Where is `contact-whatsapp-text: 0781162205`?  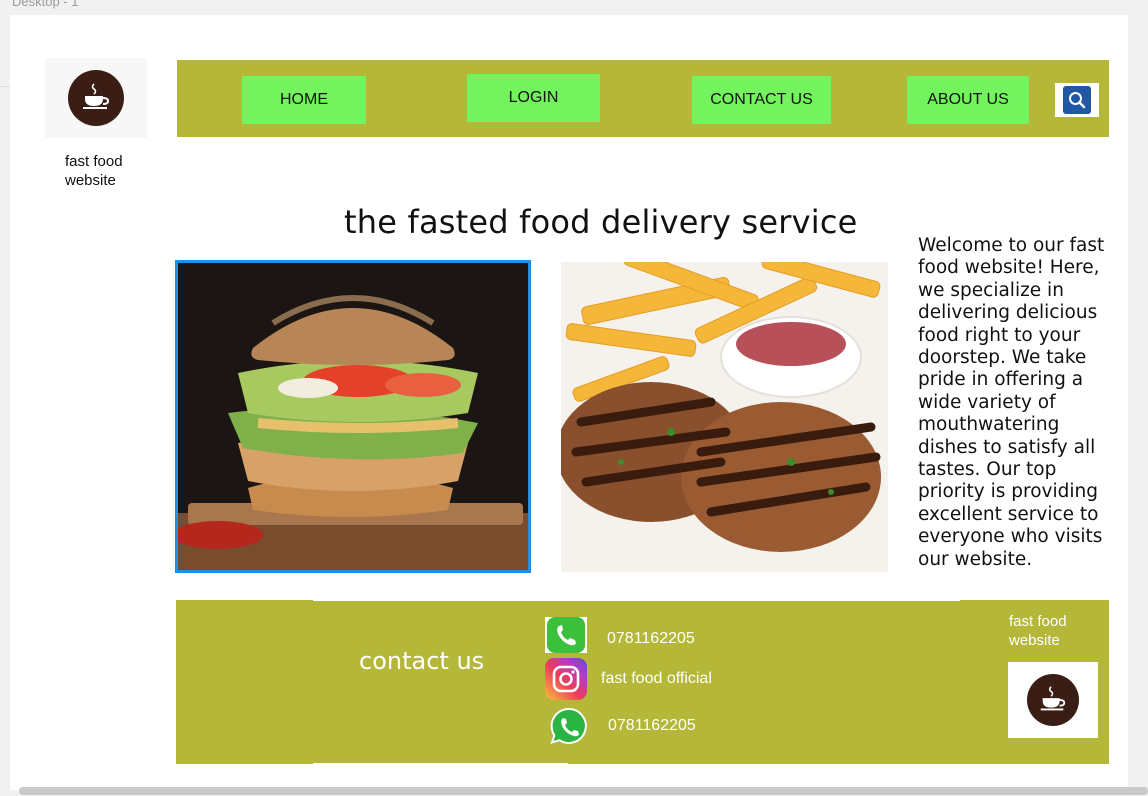
contact-whatsapp-text: 0781162205 is located at coordinates (652, 725).